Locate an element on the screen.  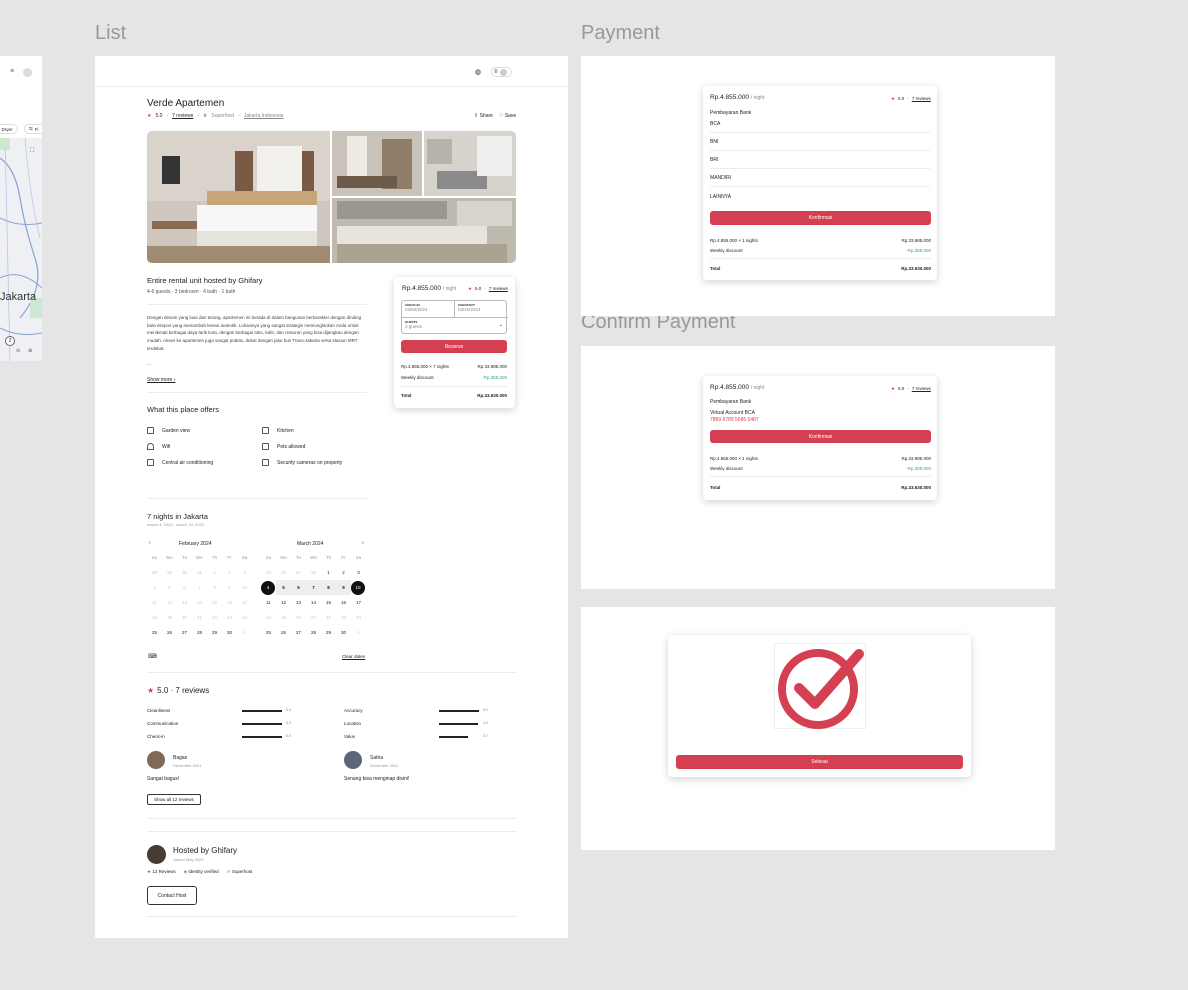
save-button: ♡ Save is located at coordinates (507, 116).